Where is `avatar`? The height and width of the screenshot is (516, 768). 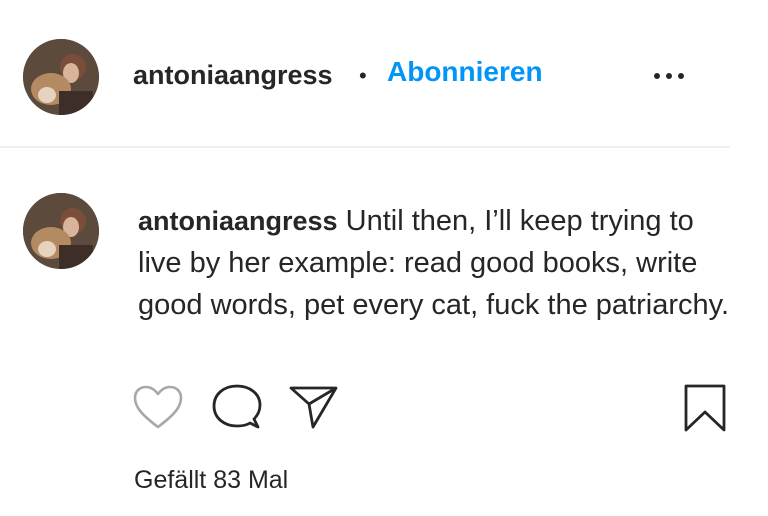
avatar is located at coordinates (61, 77).